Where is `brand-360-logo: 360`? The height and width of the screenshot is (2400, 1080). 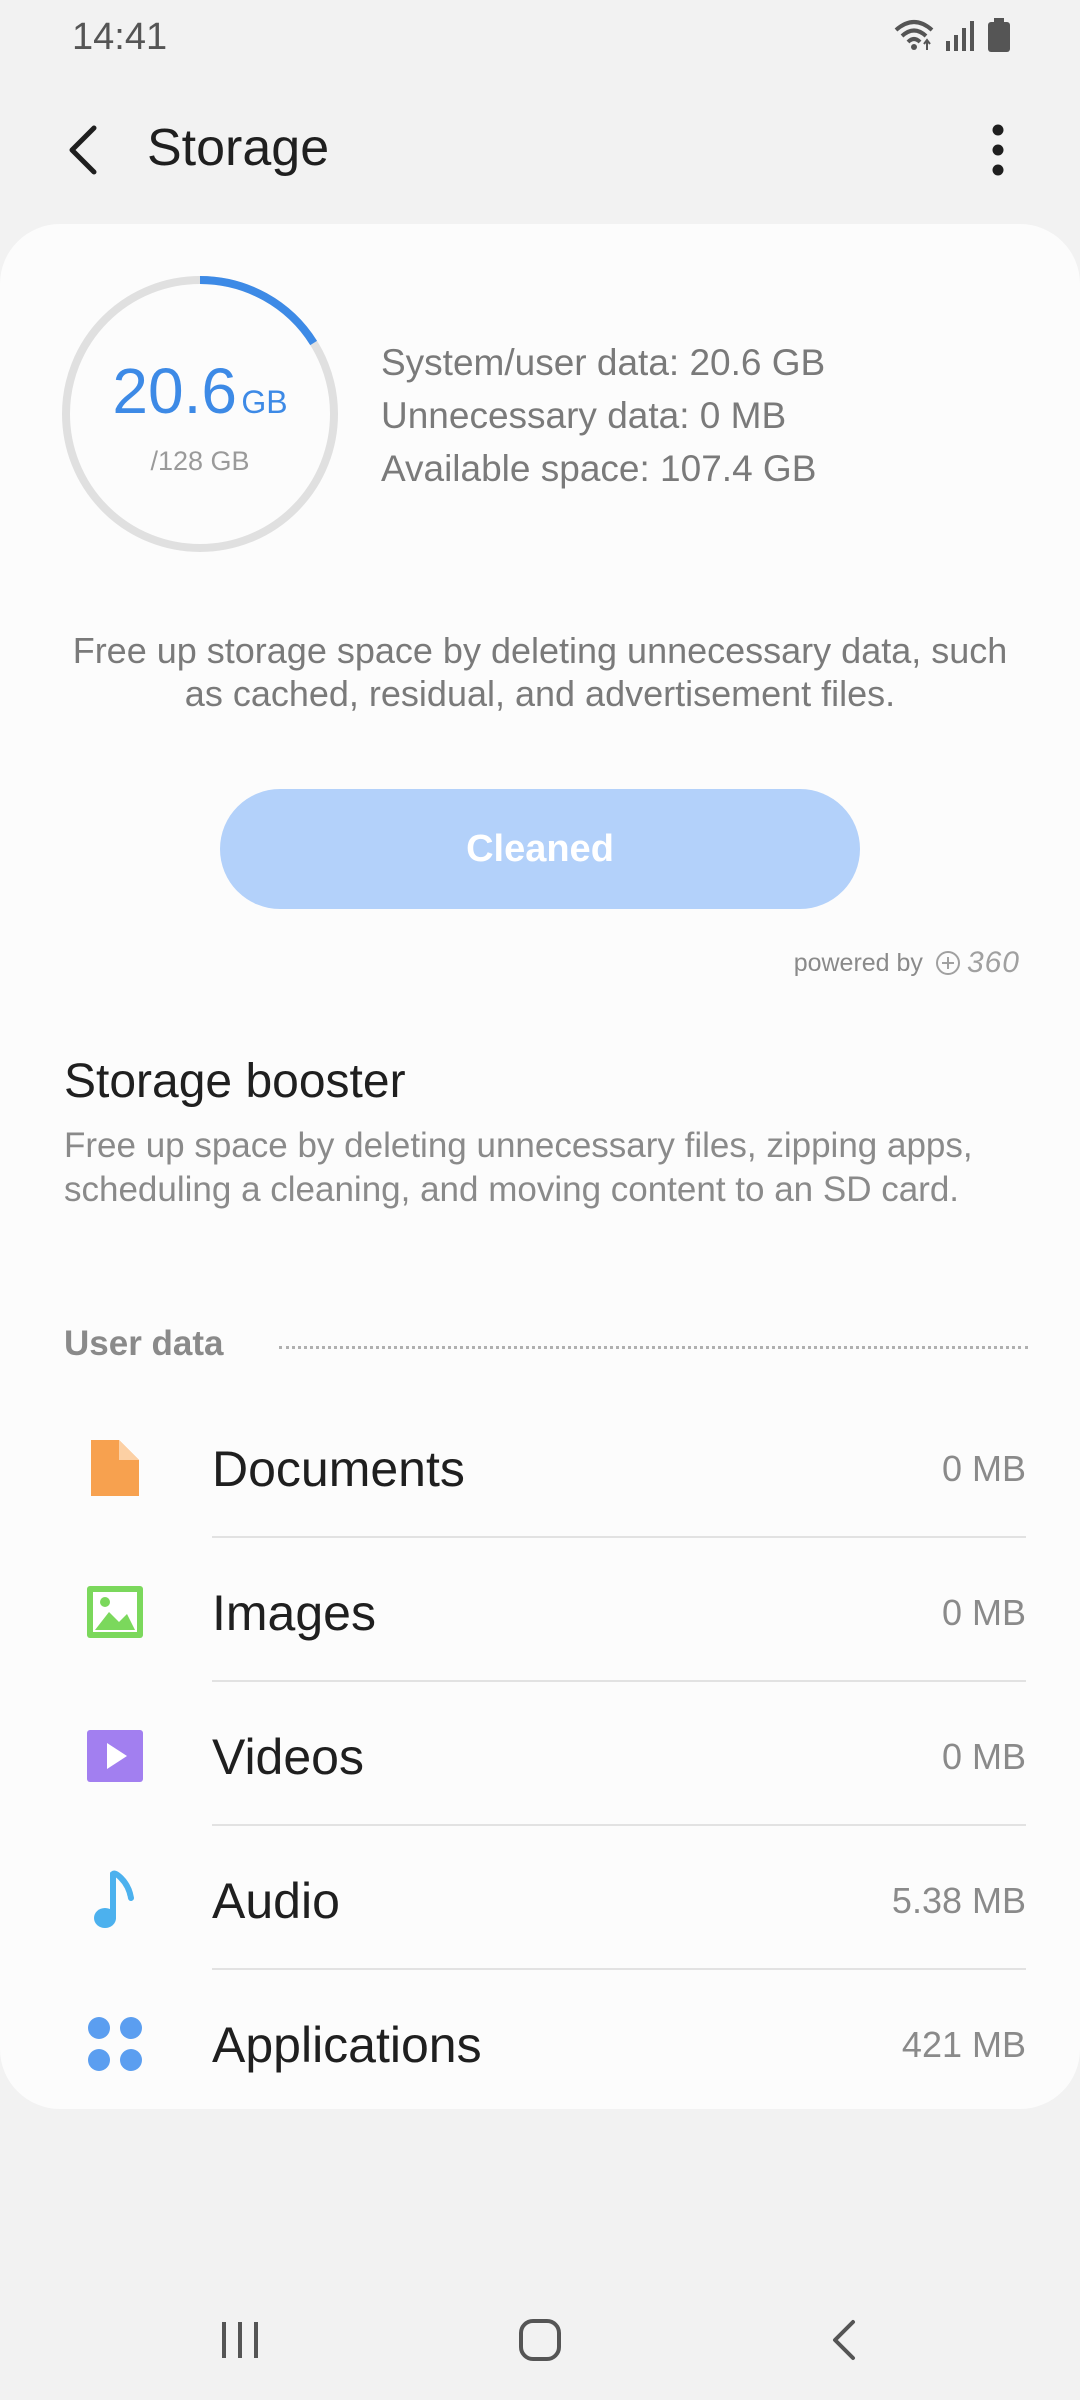
brand-360-logo: 360 is located at coordinates (977, 963).